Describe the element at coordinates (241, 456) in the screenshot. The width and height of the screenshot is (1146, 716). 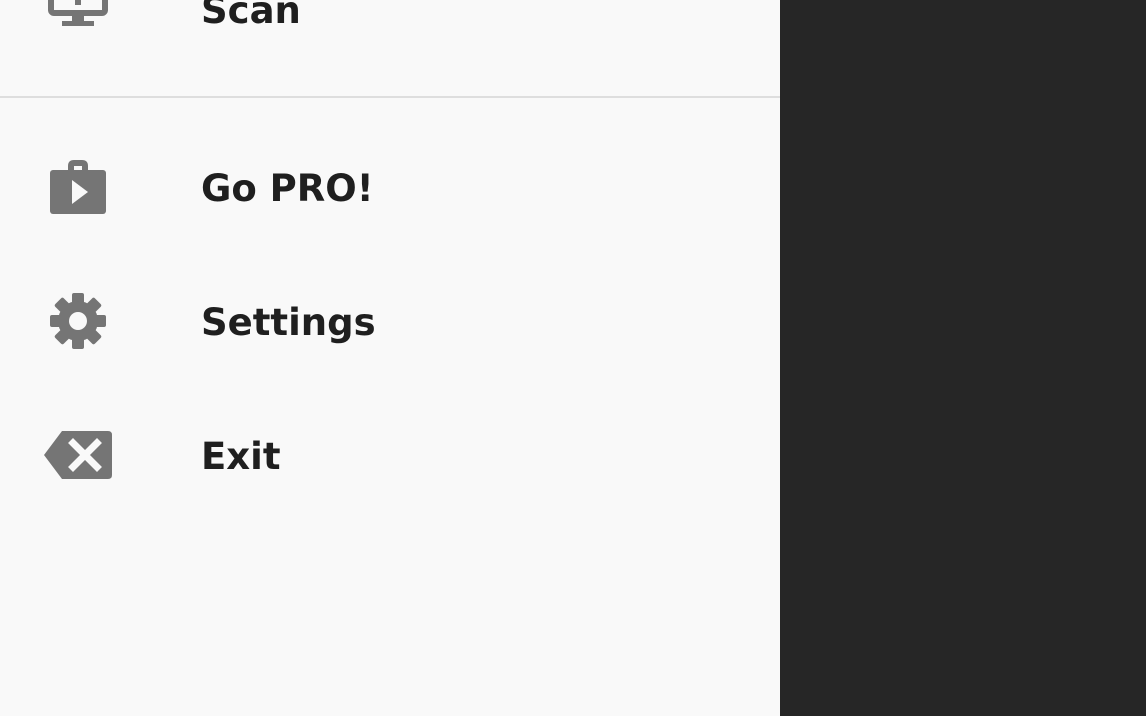
I see `drawer-item-exit-label: Exit` at that location.